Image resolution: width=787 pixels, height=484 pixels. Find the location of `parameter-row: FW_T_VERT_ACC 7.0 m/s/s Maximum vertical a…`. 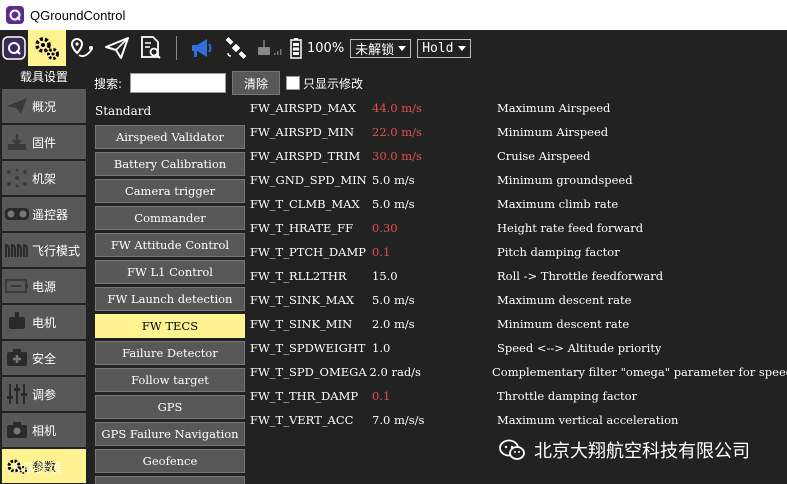

parameter-row: FW_T_VERT_ACC 7.0 m/s/s Maximum vertical a… is located at coordinates (518, 420).